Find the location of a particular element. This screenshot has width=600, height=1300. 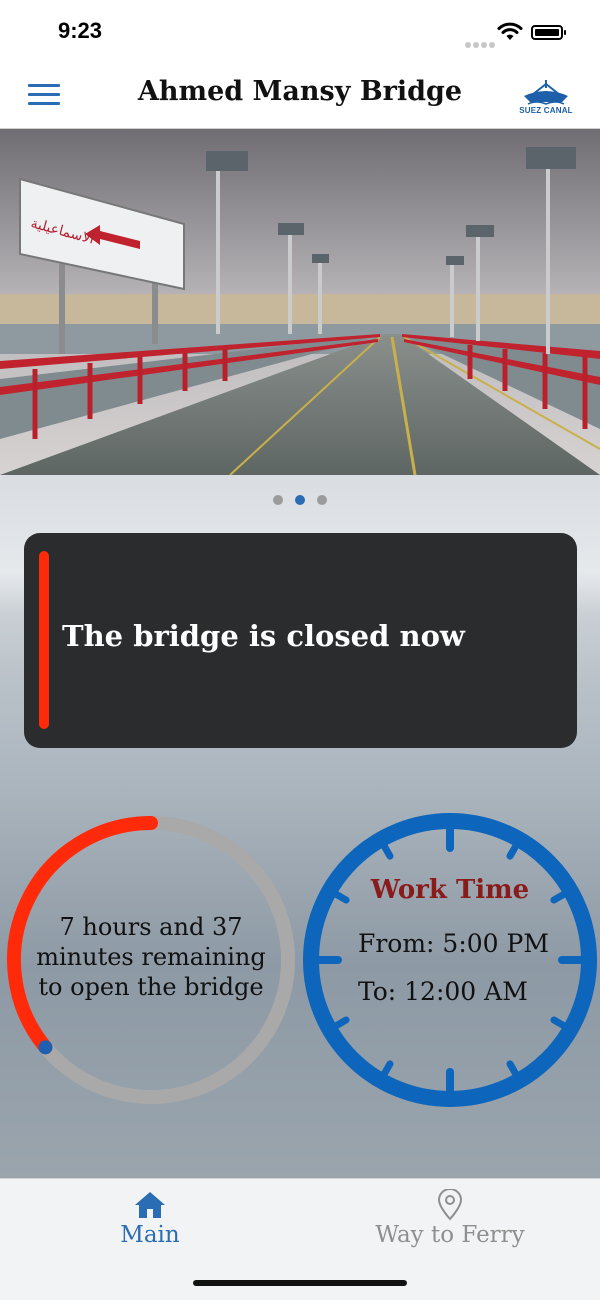

work-time-clock: Work Time From: 5:00 PM To: 12:00 AM is located at coordinates (450, 960).